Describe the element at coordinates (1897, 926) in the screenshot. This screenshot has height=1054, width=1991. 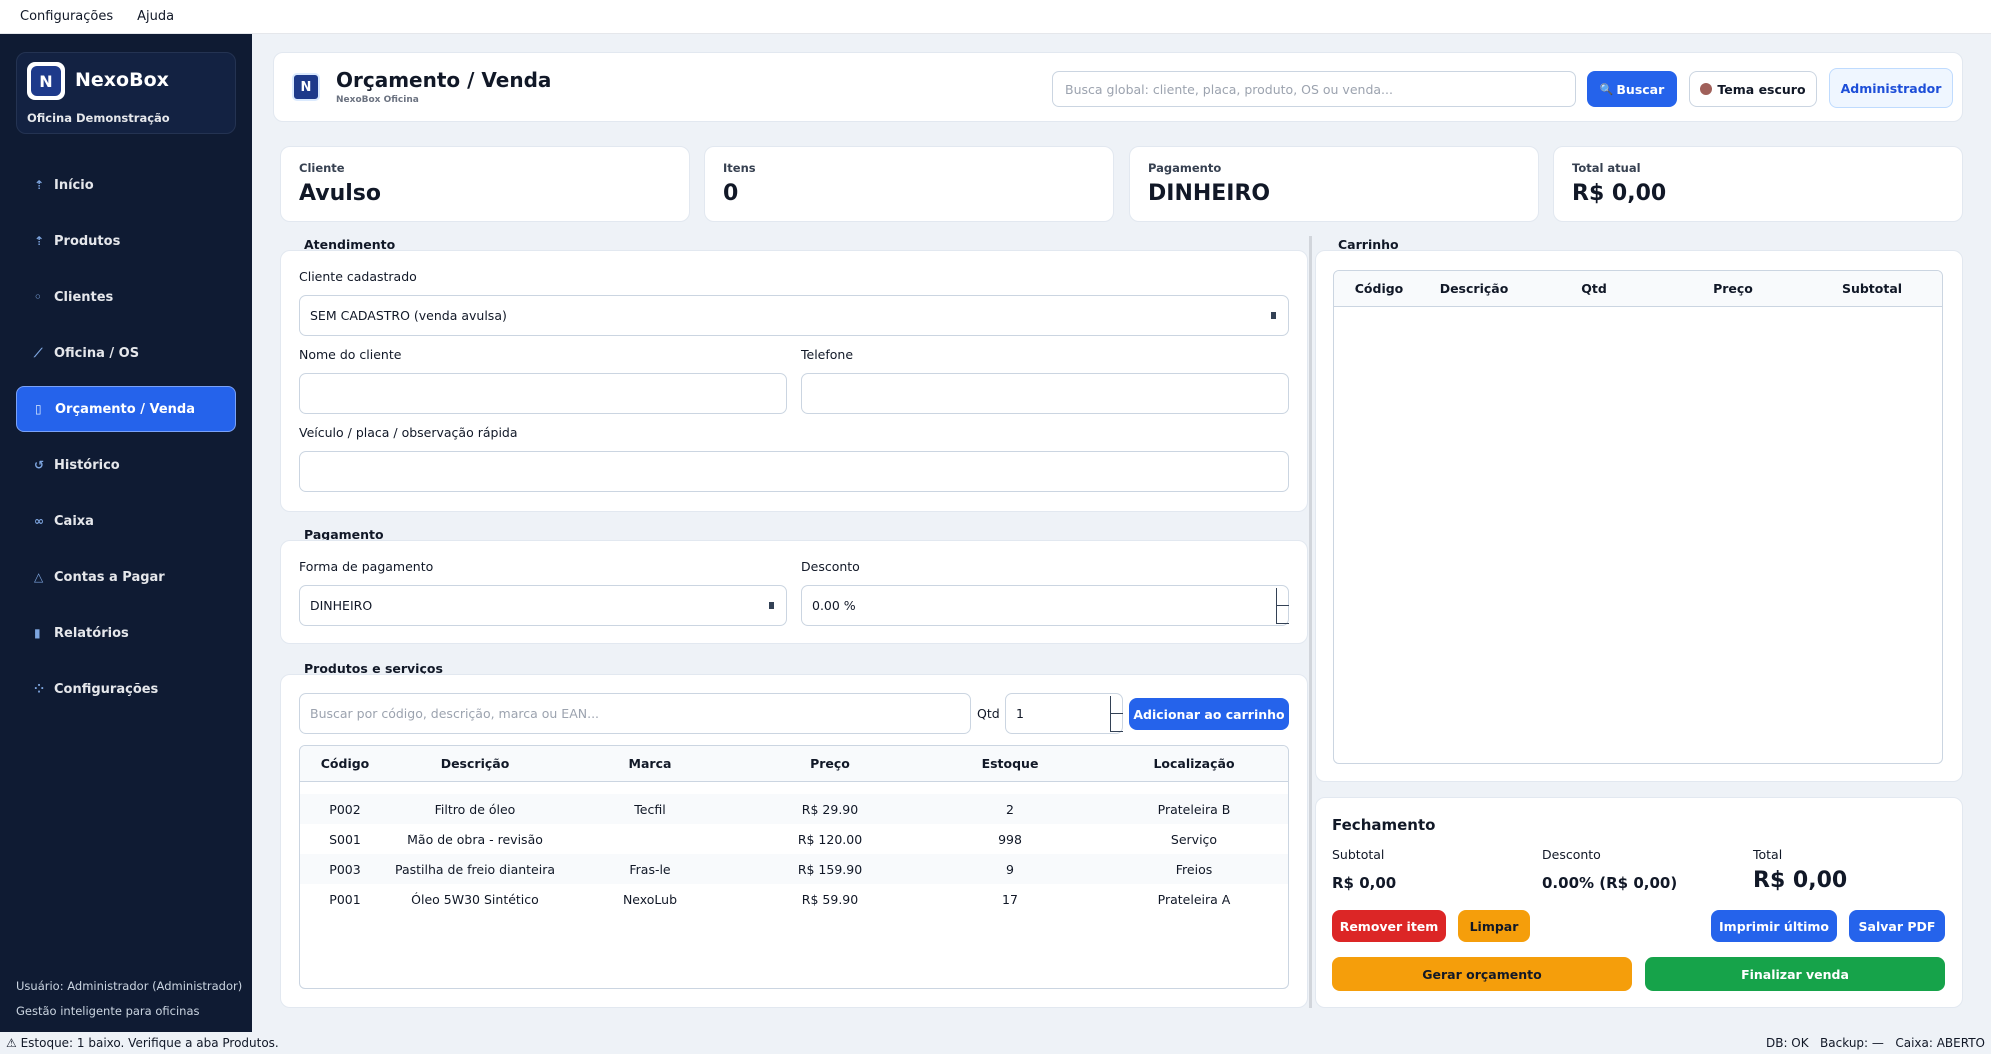
I see `save-pdf-button: Salvar PDF` at that location.